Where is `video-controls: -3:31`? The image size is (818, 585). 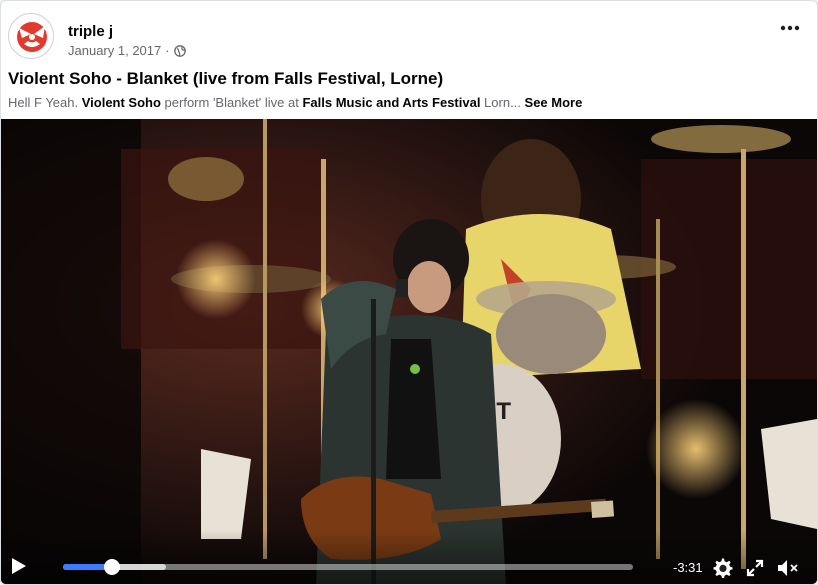
video-controls: -3:31 is located at coordinates (409, 557).